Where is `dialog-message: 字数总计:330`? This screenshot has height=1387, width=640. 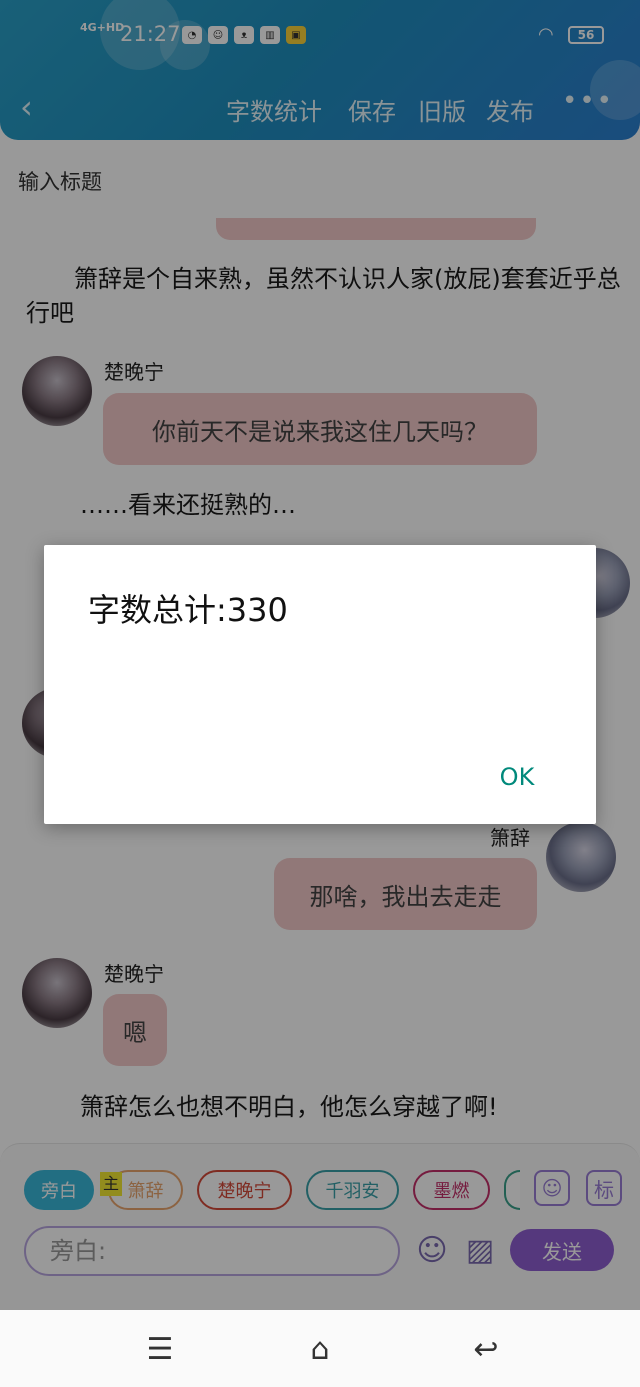
dialog-message: 字数总计:330 is located at coordinates (188, 610).